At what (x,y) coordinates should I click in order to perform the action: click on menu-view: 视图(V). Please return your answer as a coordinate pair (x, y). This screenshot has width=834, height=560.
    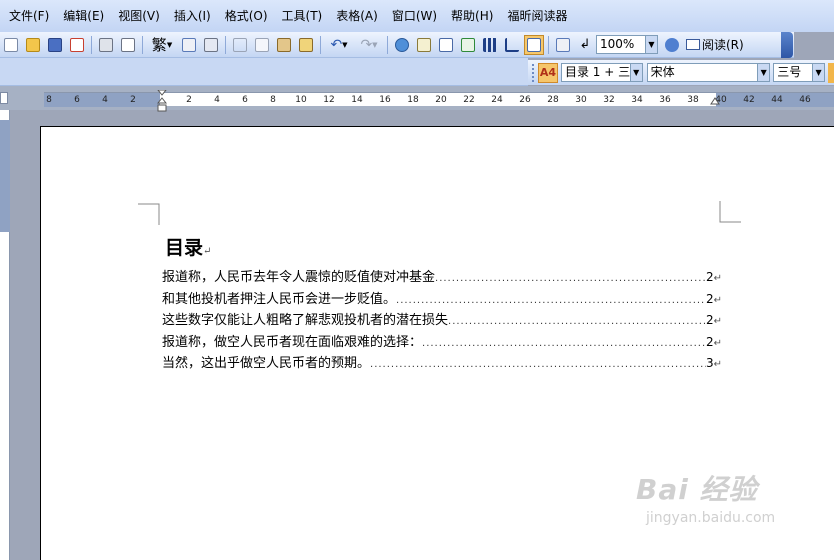
    Looking at the image, I should click on (139, 16).